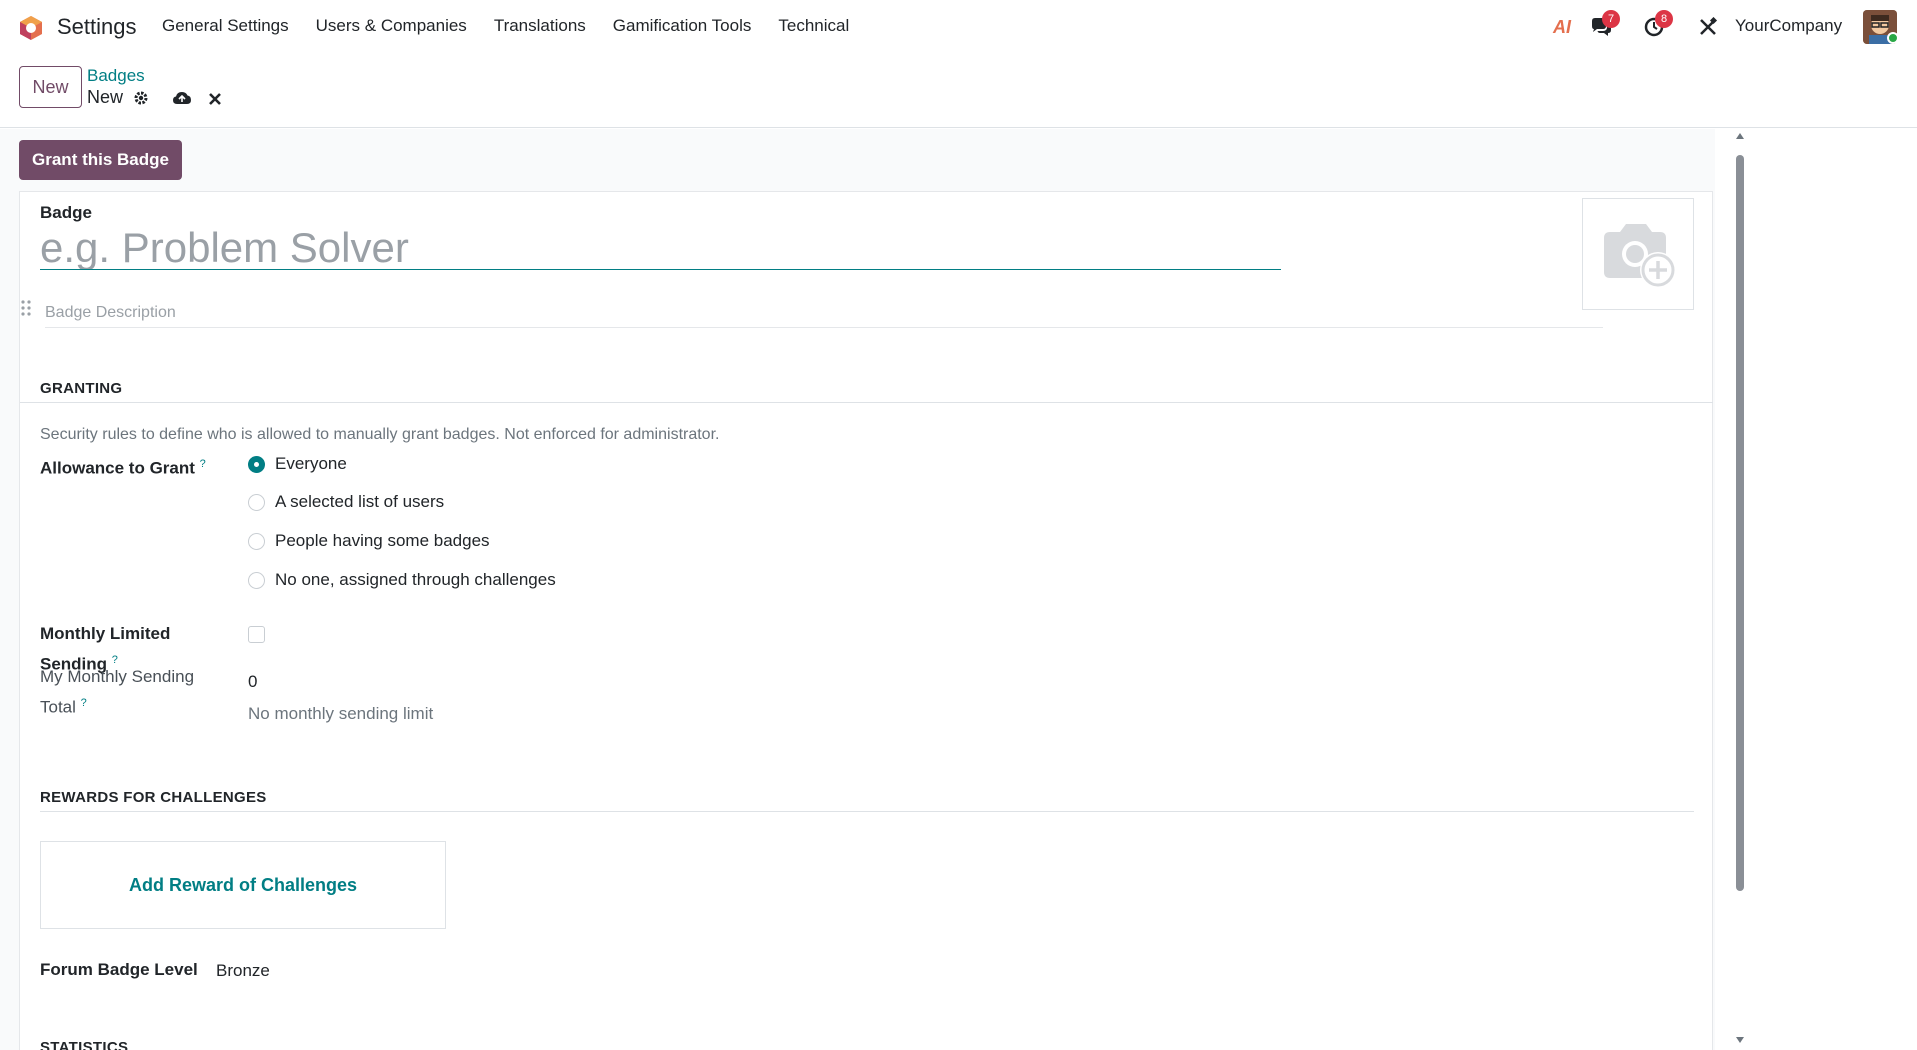  I want to click on radio-option-no-one: No one, assigned through challenges, so click(402, 580).